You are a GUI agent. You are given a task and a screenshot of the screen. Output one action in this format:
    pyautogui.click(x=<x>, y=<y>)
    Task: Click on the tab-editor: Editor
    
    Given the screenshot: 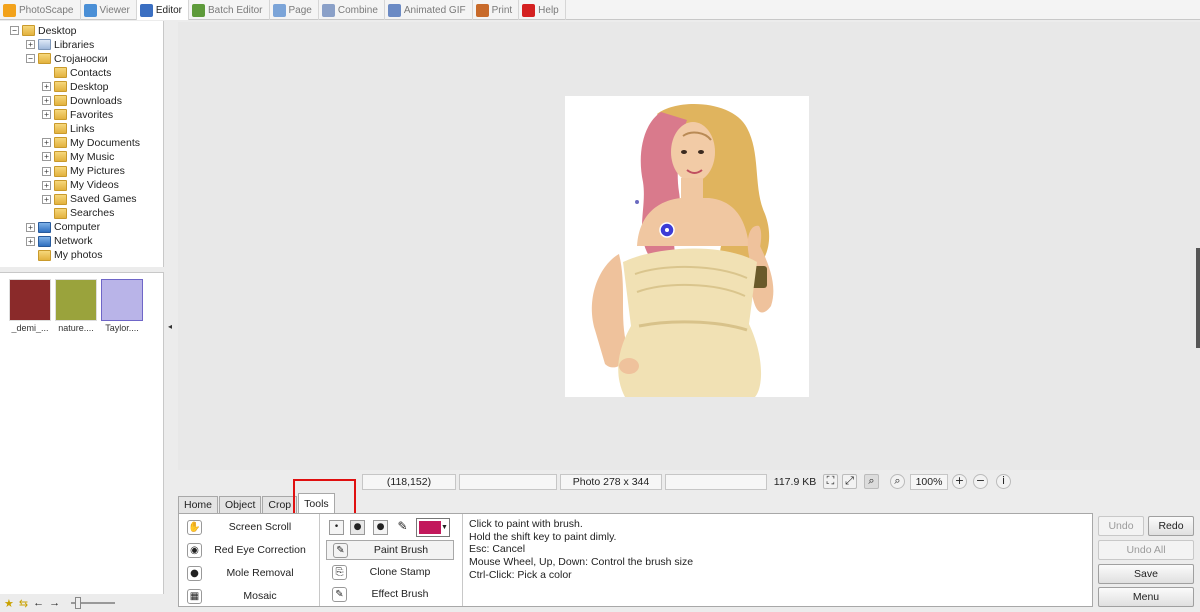 What is the action you would take?
    pyautogui.click(x=163, y=10)
    